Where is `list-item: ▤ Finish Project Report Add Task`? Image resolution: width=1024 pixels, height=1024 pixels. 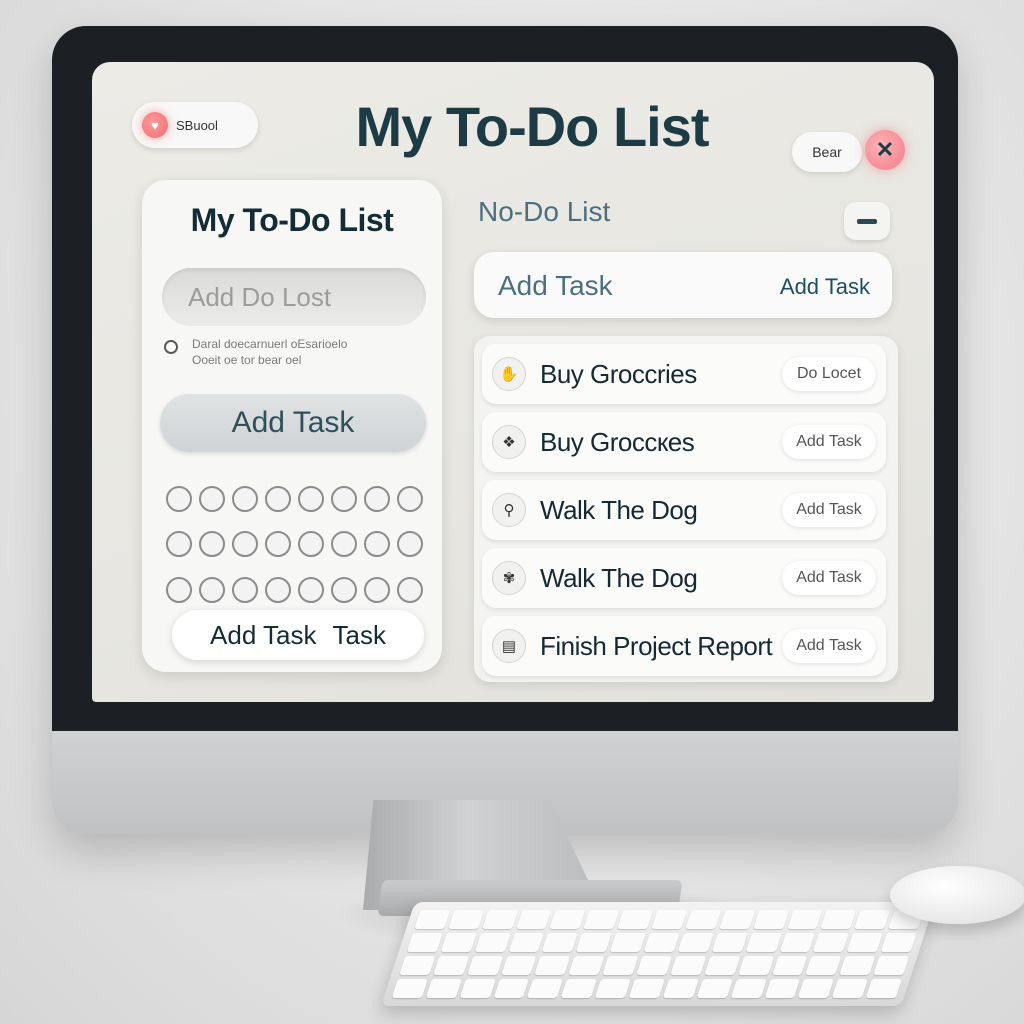 list-item: ▤ Finish Project Report Add Task is located at coordinates (684, 646).